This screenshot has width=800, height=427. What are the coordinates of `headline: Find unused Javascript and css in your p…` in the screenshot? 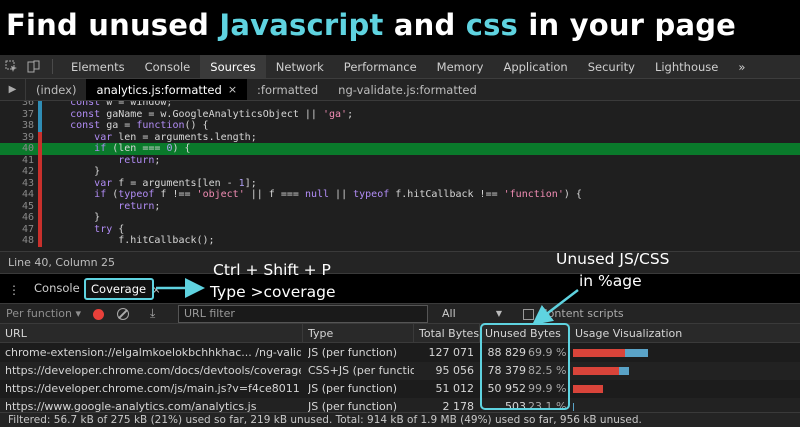 It's located at (400, 27).